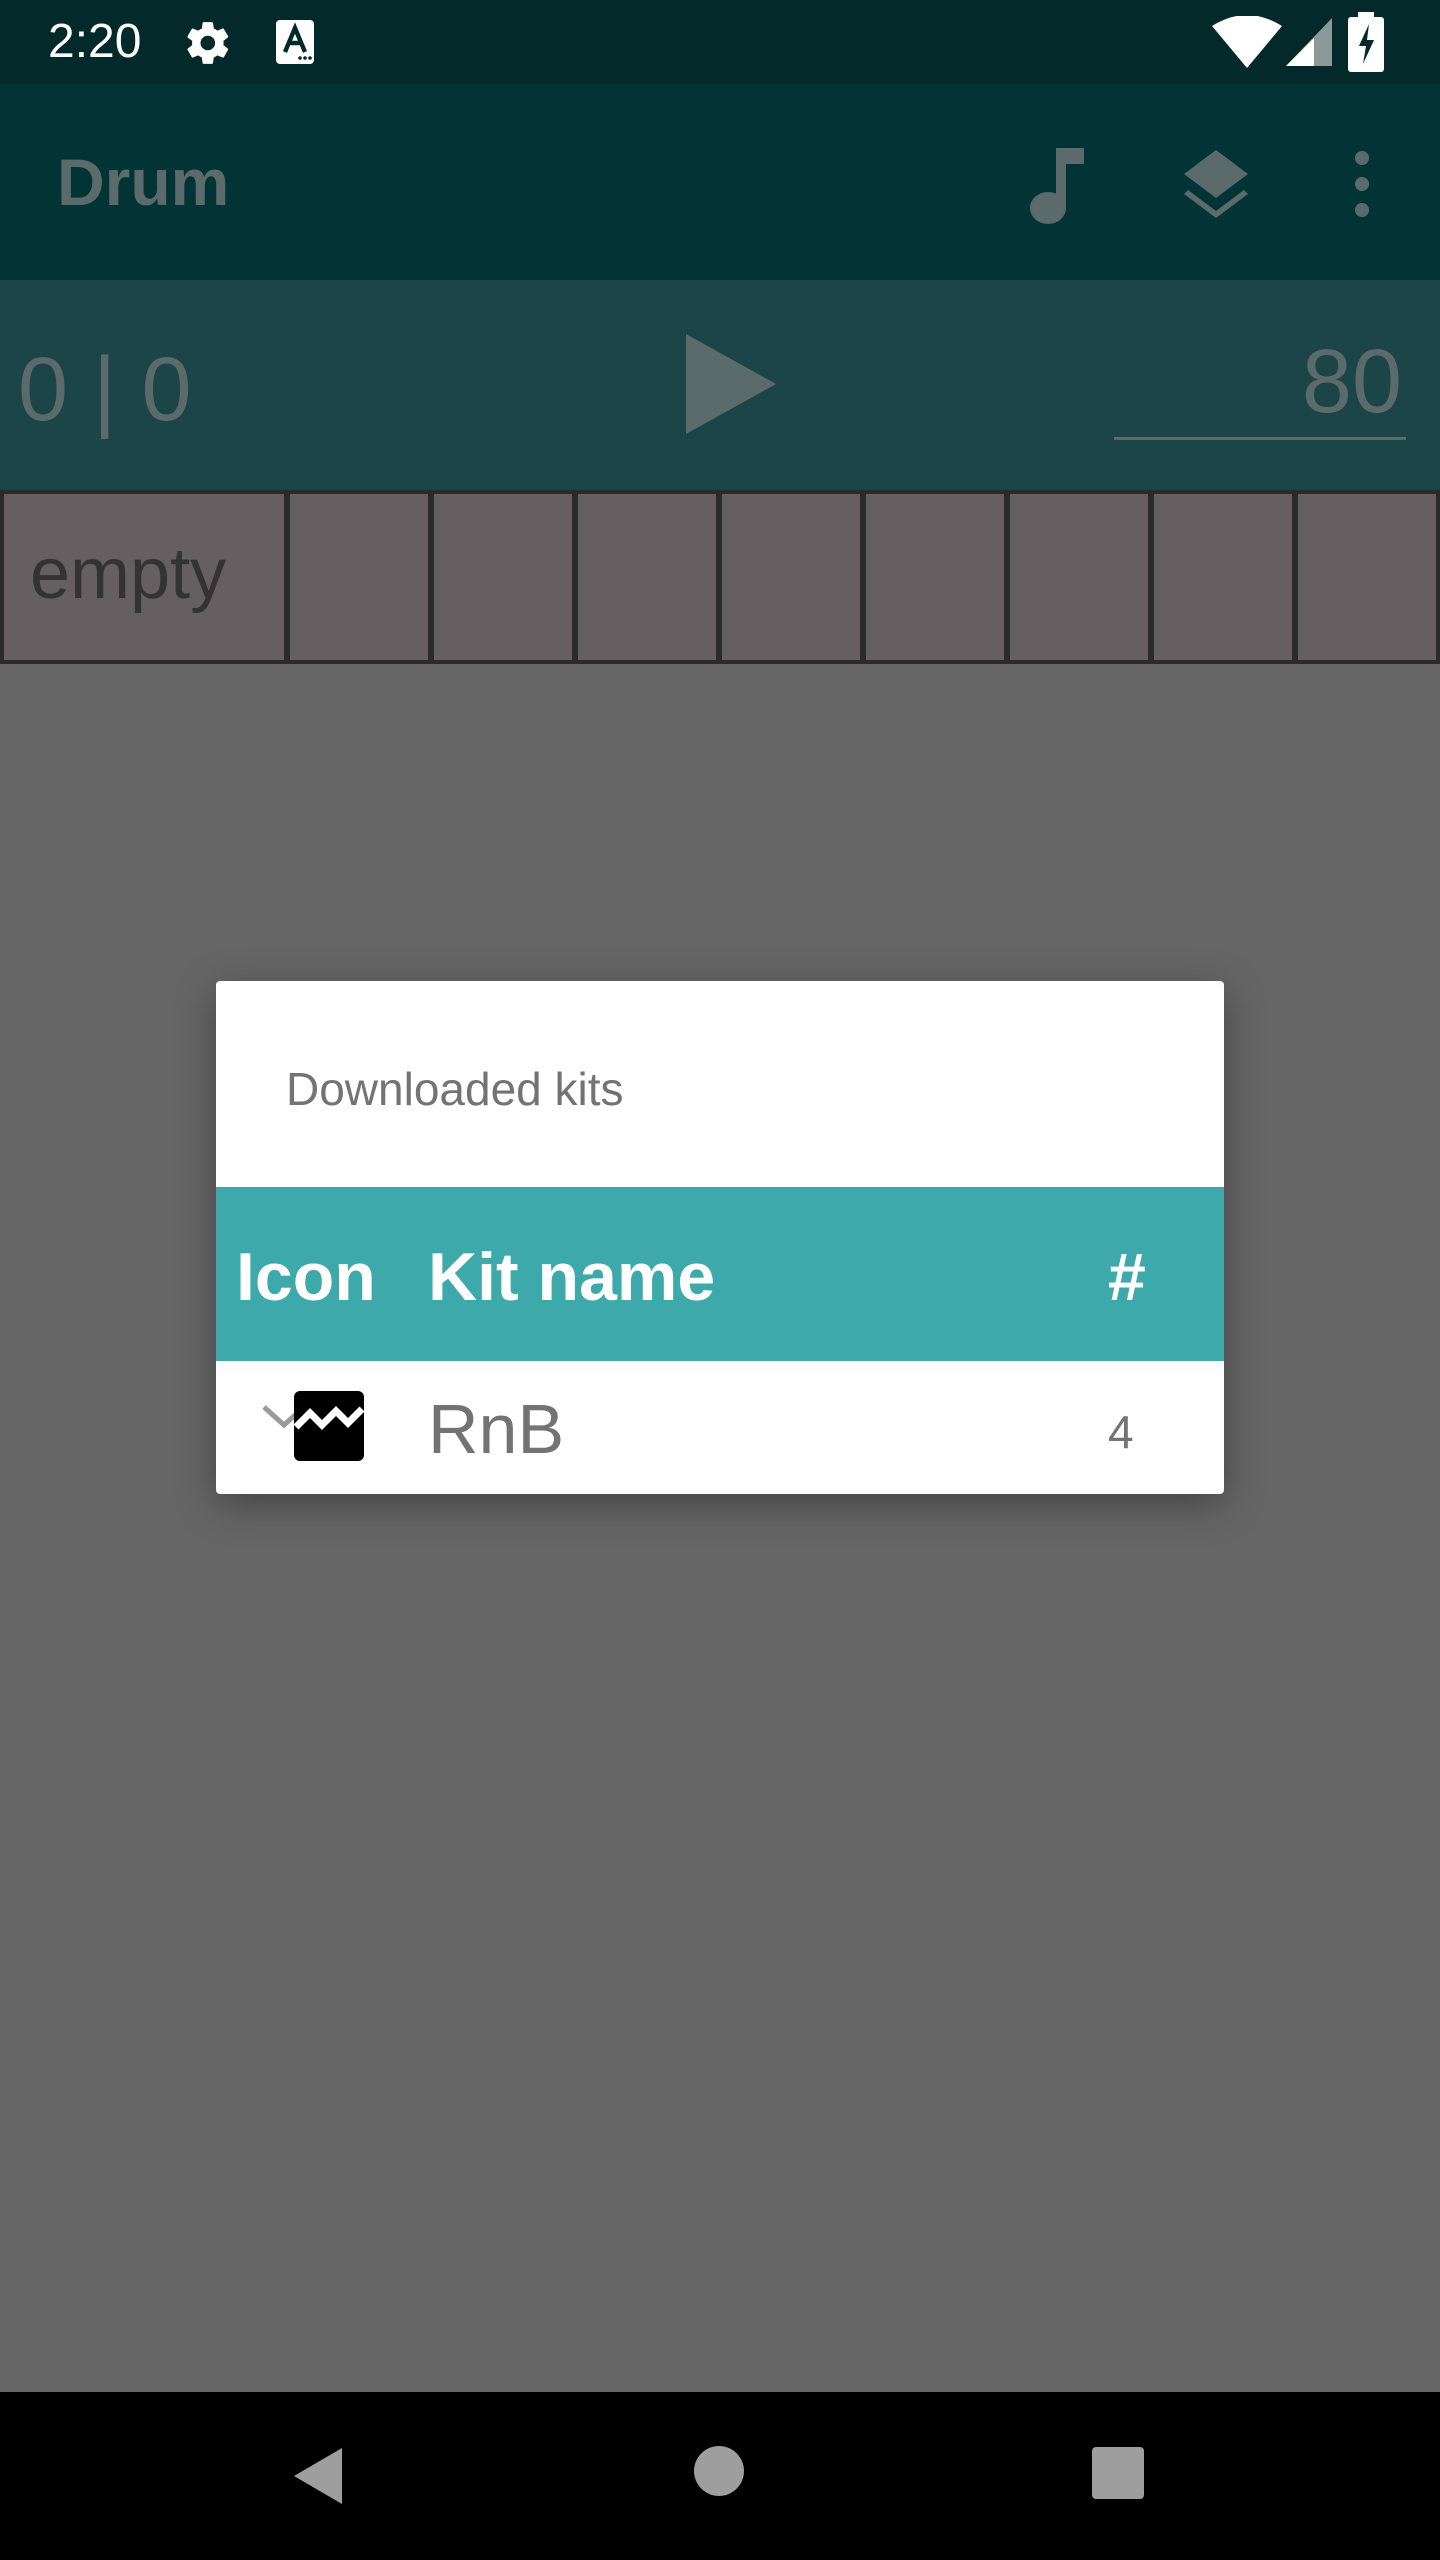 The image size is (1440, 2560). Describe the element at coordinates (1216, 184) in the screenshot. I see `layers-icon` at that location.